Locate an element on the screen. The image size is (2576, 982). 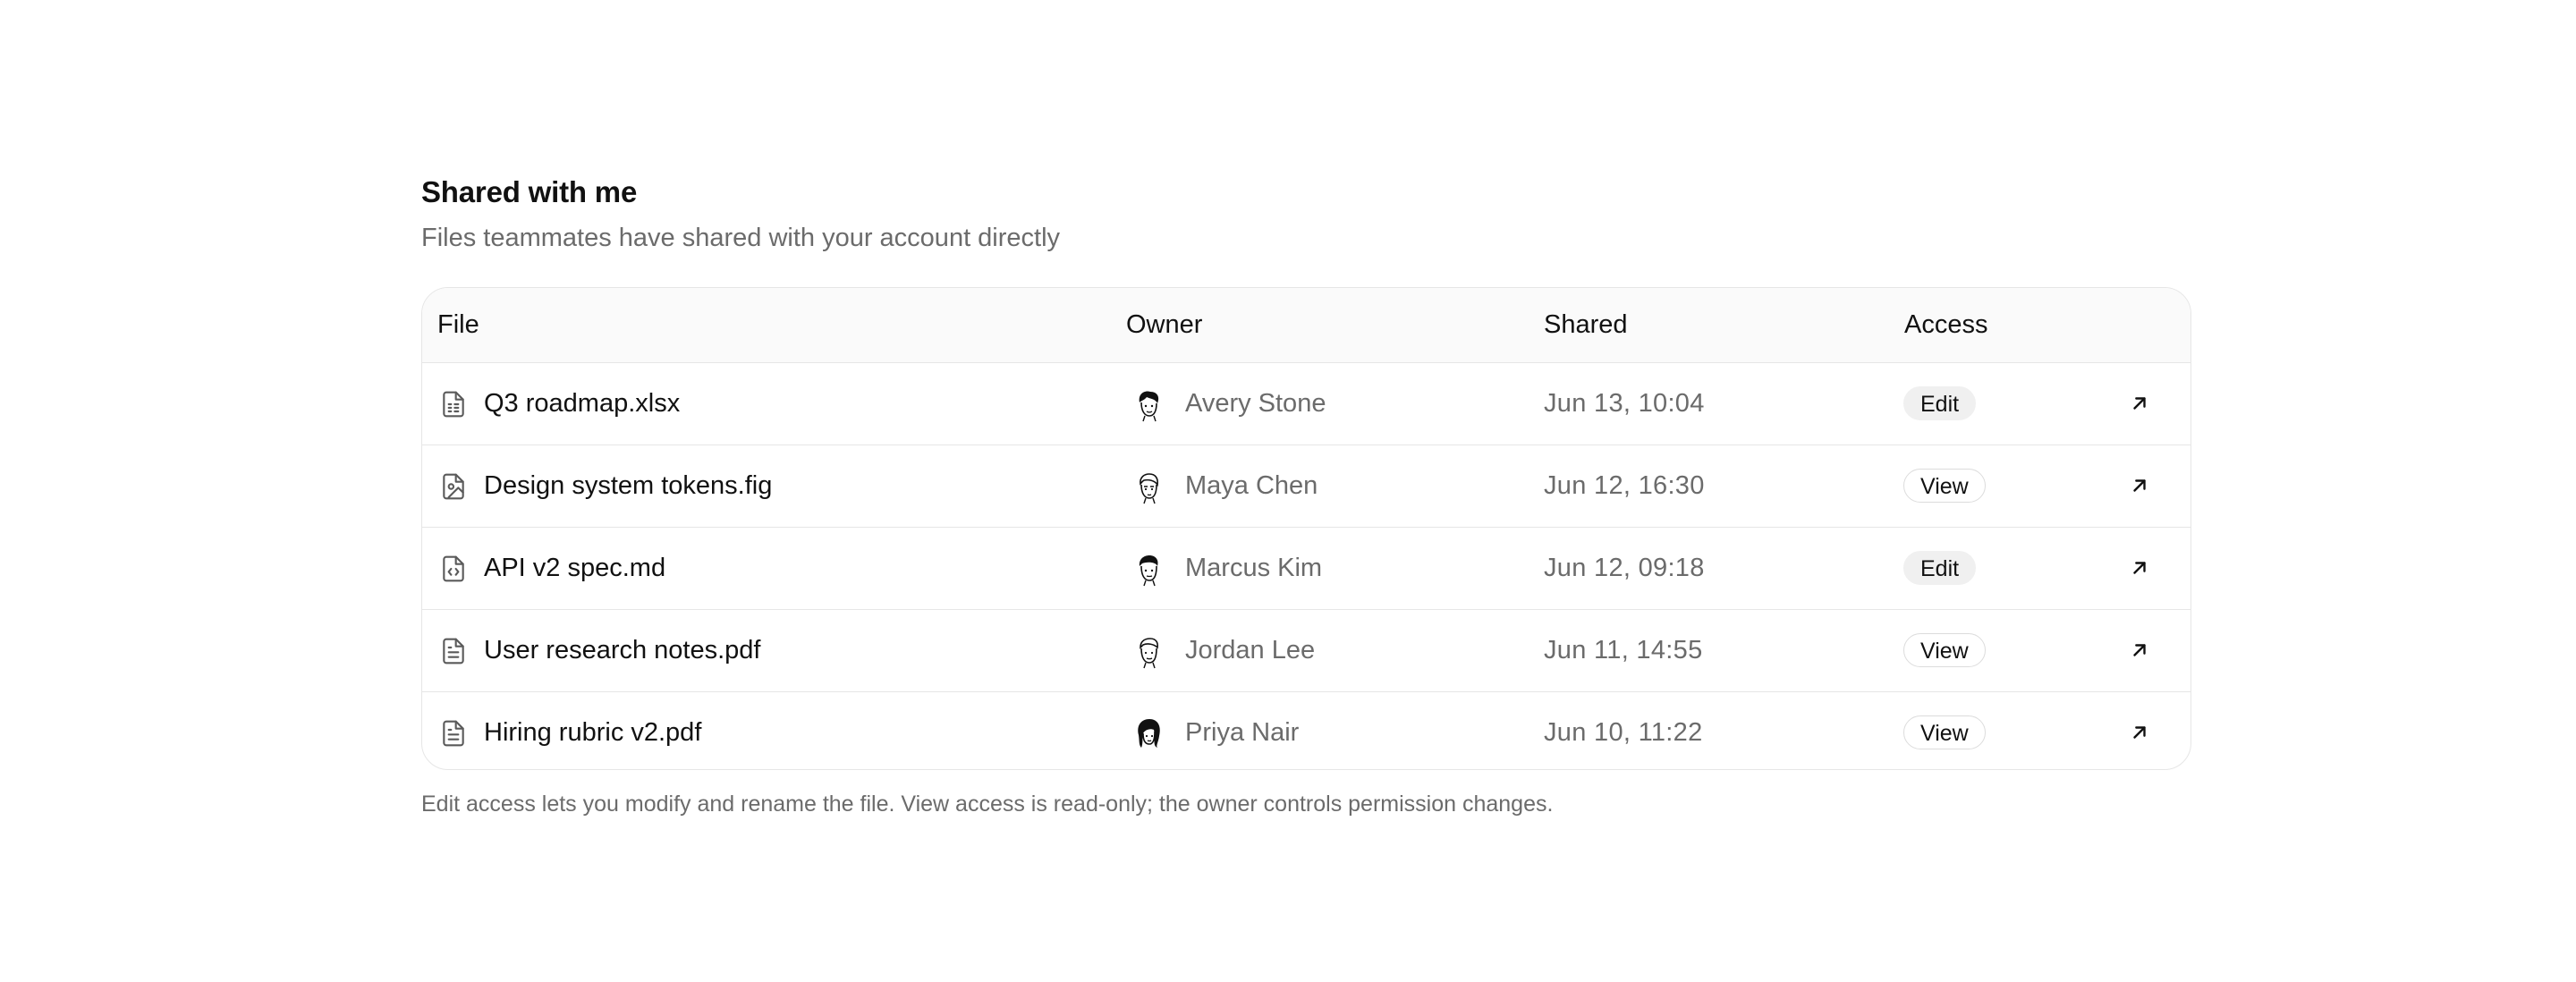
owner-name: Priya Nair is located at coordinates (1242, 732).